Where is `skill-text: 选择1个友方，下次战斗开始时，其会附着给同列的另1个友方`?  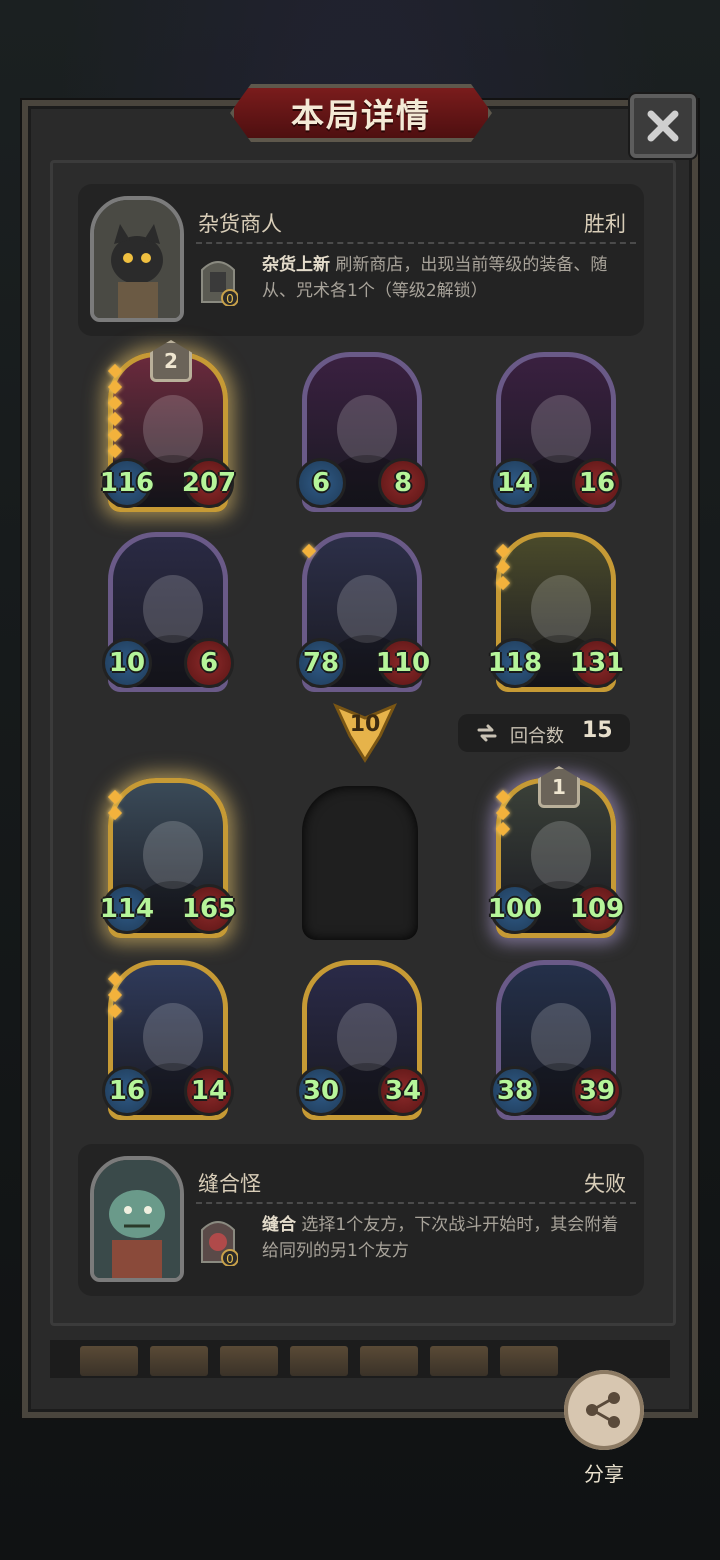
skill-text: 选择1个友方，下次战斗开始时，其会附着给同列的另1个友方 is located at coordinates (440, 1238).